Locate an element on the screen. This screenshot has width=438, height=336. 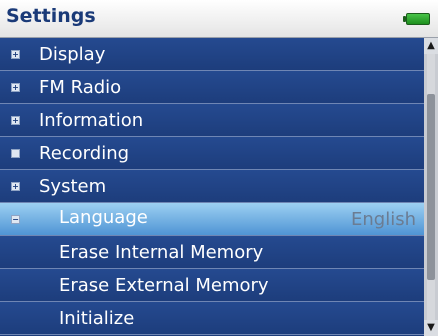
scroll-thumb is located at coordinates (431, 187).